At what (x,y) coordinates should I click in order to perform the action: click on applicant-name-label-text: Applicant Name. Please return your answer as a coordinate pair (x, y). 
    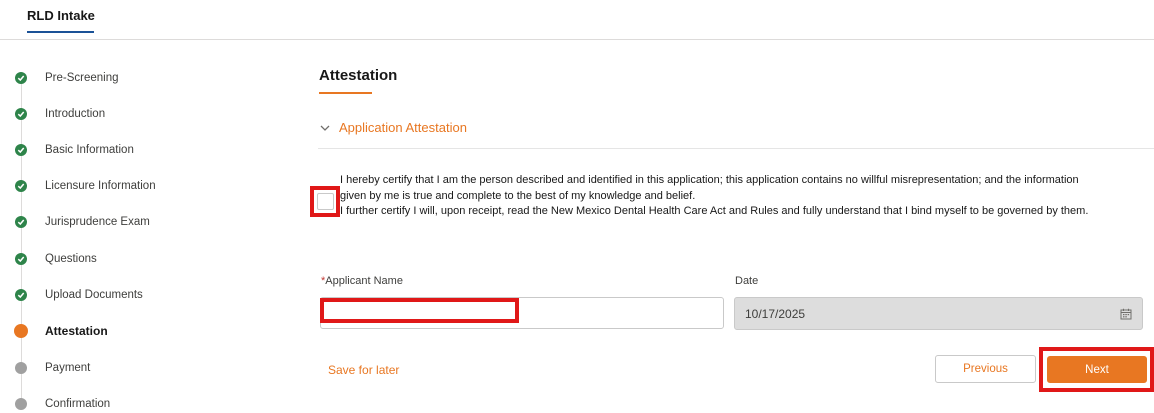
    Looking at the image, I should click on (364, 281).